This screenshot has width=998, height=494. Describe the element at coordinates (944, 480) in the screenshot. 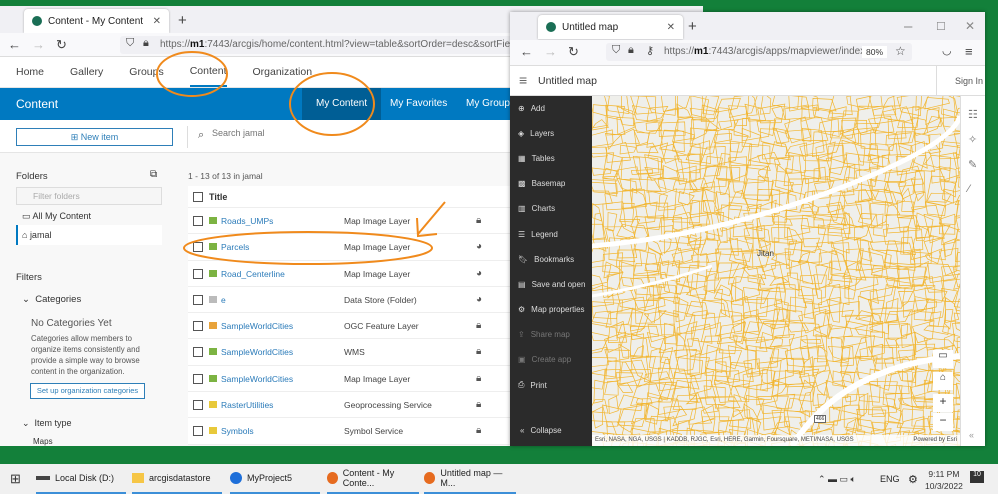

I see `clock: 9:11 PM 10/3/2022` at that location.